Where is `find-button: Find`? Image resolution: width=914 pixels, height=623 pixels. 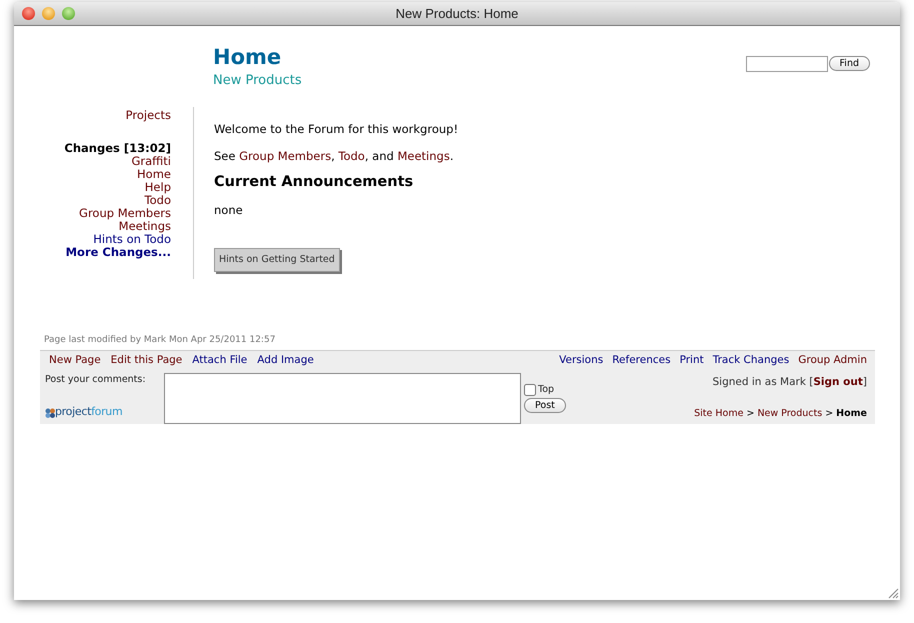
find-button: Find is located at coordinates (849, 63).